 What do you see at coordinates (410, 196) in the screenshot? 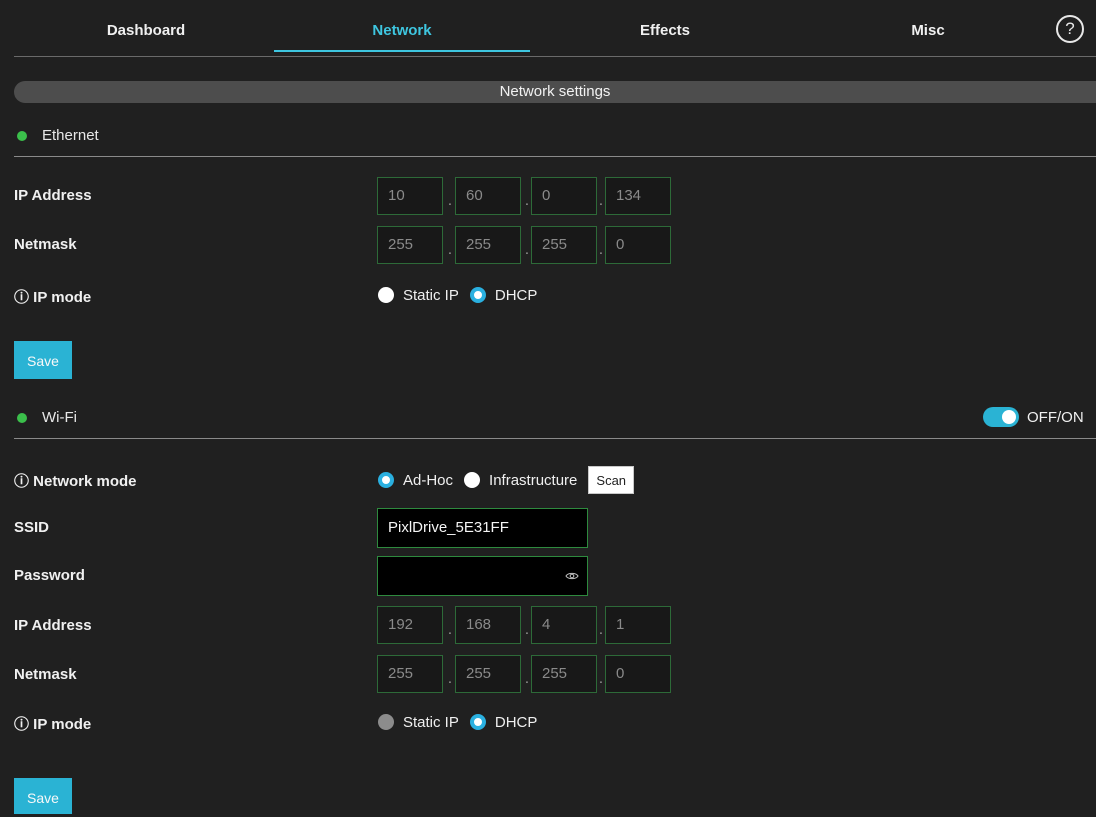
I see `ethernet-ip-octet-1: 10` at bounding box center [410, 196].